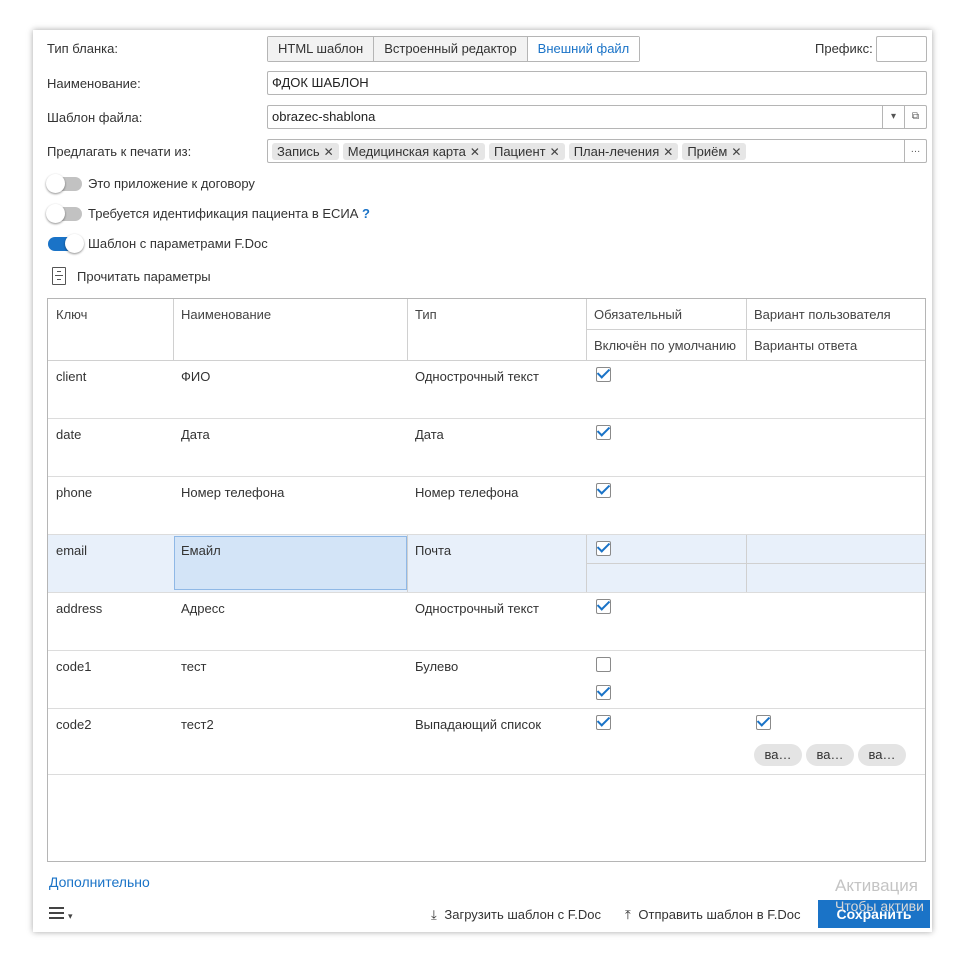 The width and height of the screenshot is (965, 964). I want to click on toggle-esia-text: Требуется идентификация пациента в ЕСИА, so click(223, 213).